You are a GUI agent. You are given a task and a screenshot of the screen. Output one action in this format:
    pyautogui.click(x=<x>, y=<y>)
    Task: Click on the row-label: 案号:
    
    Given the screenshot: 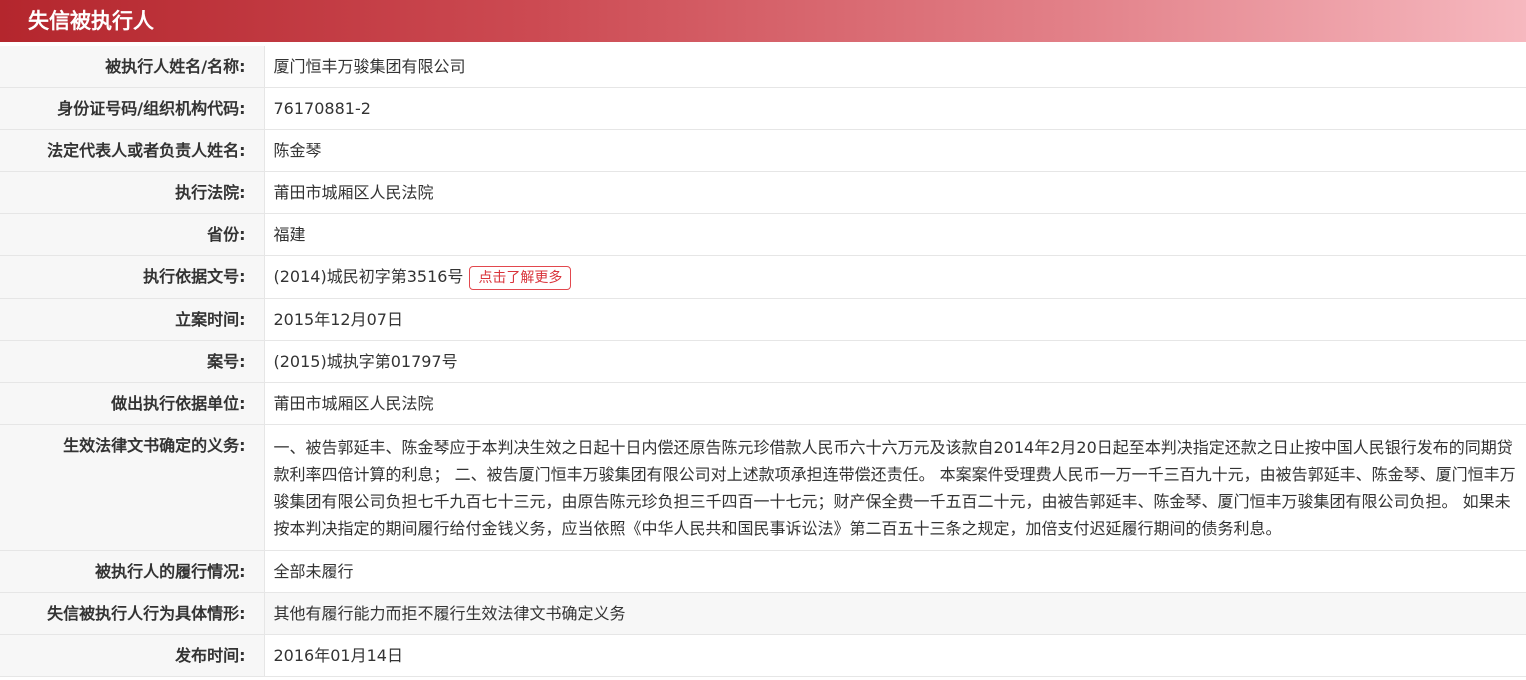 What is the action you would take?
    pyautogui.click(x=132, y=361)
    